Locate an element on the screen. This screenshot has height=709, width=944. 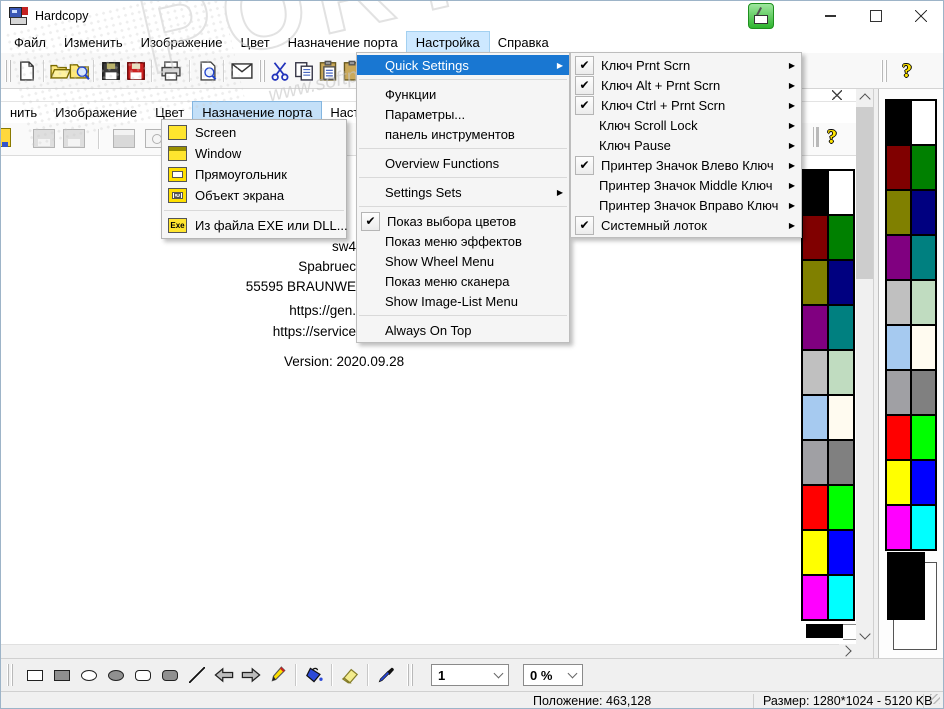
menu-item: Принтер Значок Middle Ключ ▶ is located at coordinates (686, 185).